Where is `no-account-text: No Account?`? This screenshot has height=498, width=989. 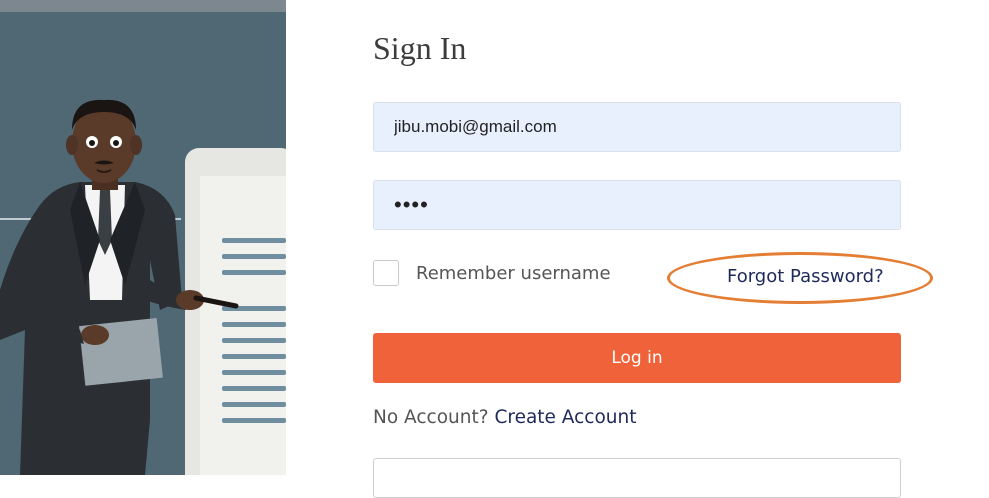 no-account-text: No Account? is located at coordinates (431, 417).